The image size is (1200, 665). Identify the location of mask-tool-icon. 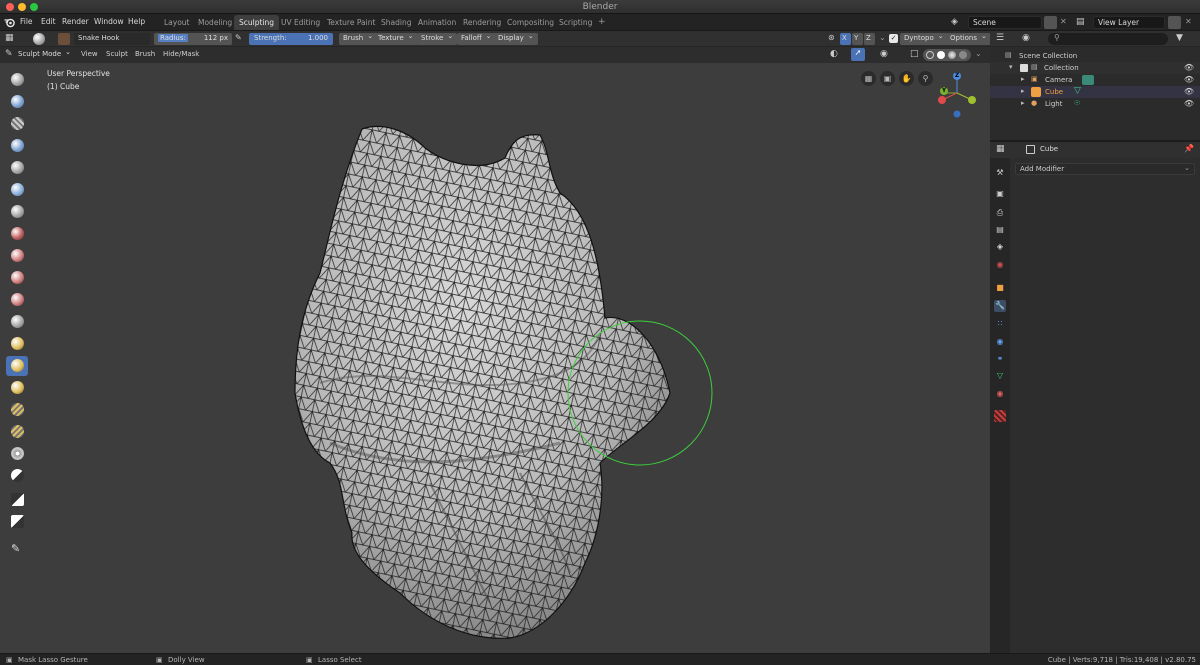
(17, 500).